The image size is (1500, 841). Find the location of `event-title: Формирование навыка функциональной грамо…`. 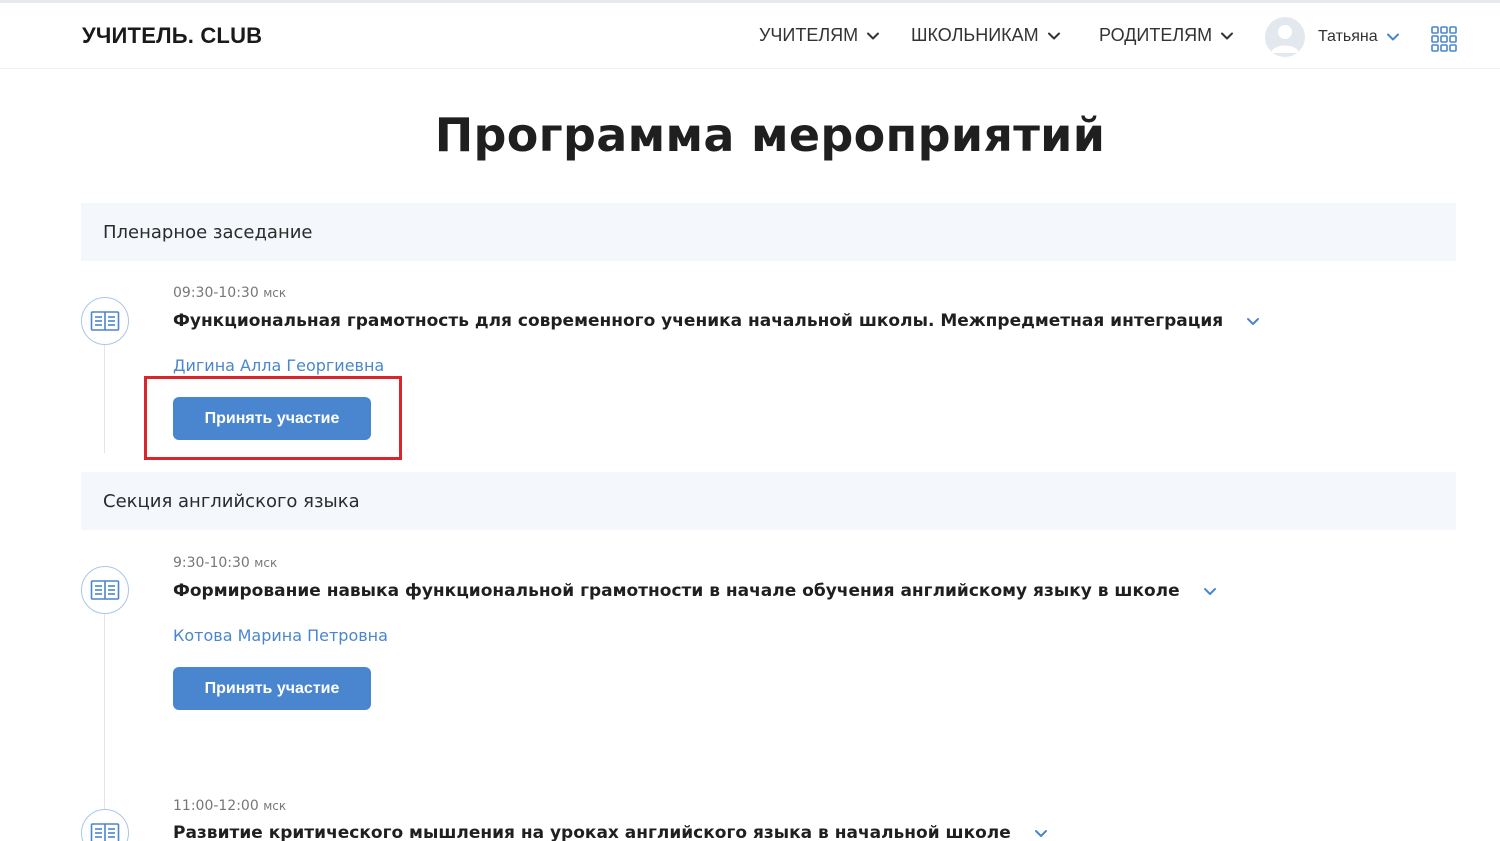

event-title: Формирование навыка функциональной грамо… is located at coordinates (695, 591).